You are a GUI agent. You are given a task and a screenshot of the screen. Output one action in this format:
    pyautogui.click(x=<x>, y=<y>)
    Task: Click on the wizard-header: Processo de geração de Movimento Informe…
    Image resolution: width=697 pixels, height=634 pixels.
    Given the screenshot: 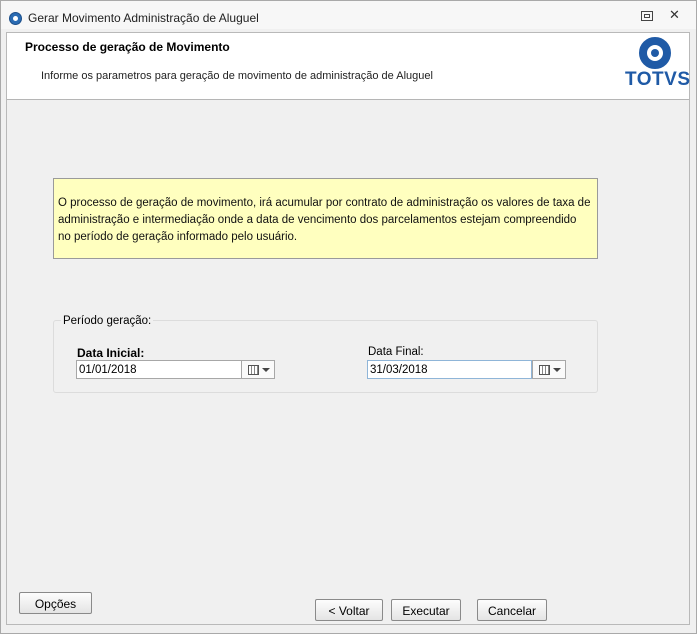 What is the action you would take?
    pyautogui.click(x=349, y=66)
    